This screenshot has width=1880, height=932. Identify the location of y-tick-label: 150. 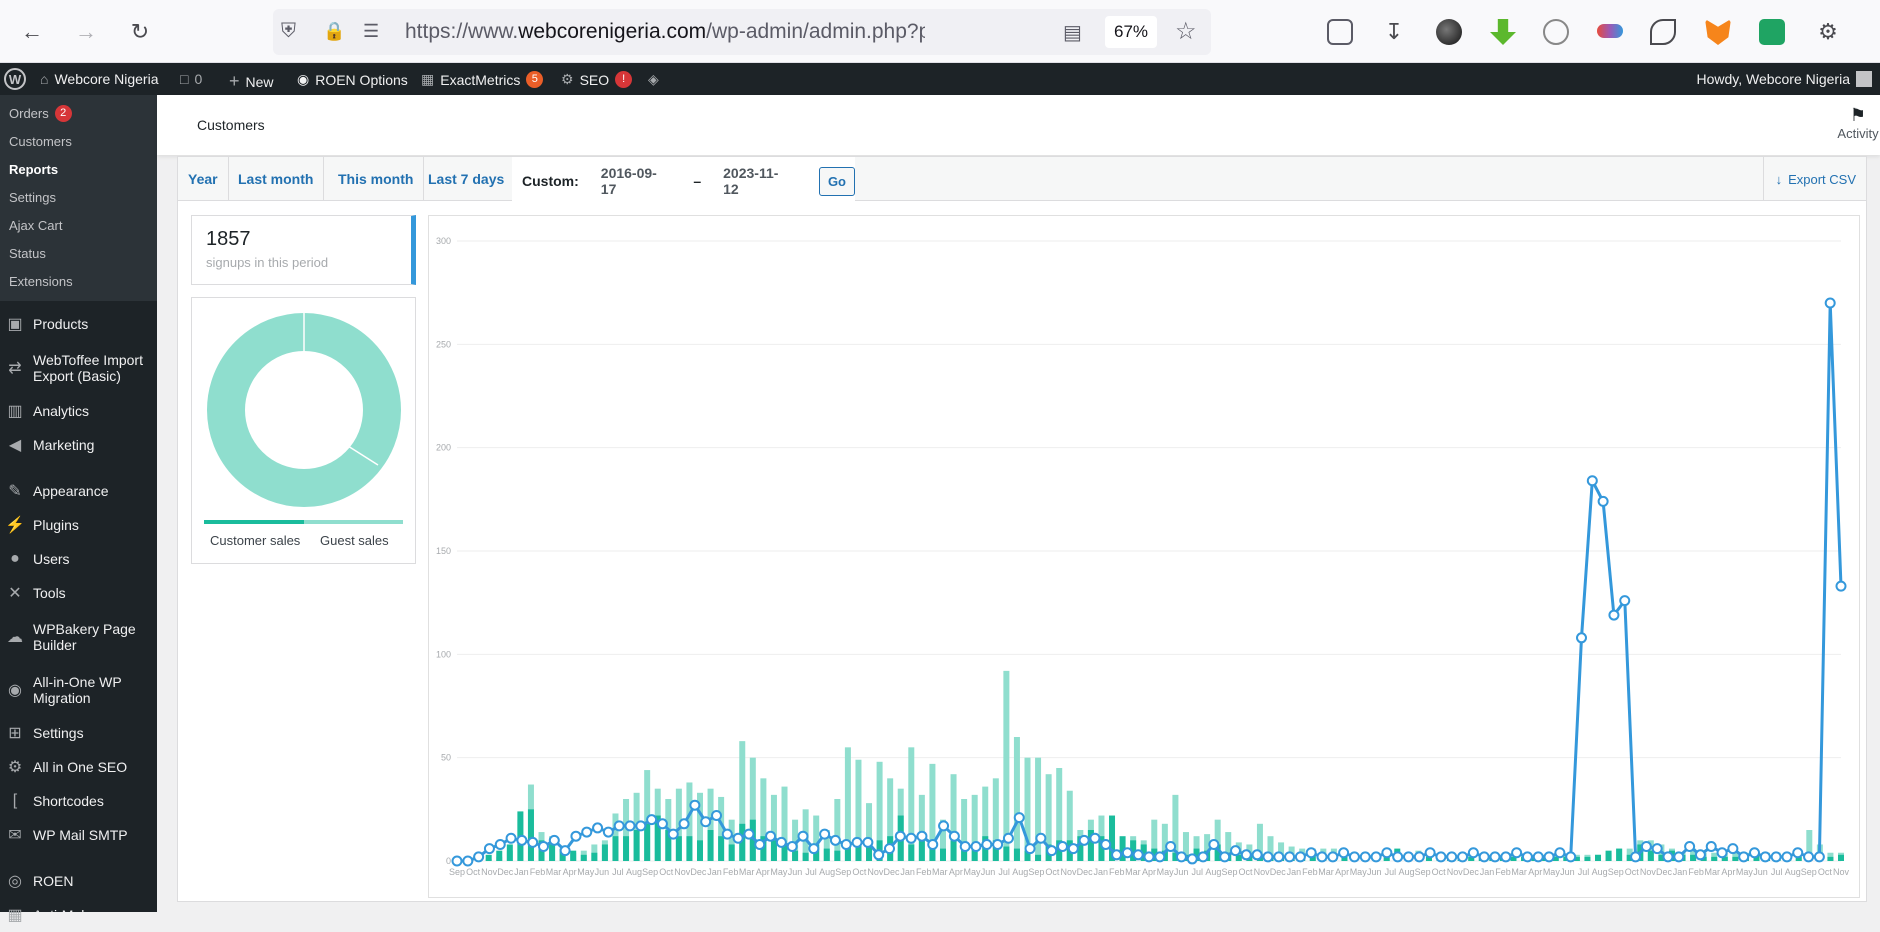
(443, 551).